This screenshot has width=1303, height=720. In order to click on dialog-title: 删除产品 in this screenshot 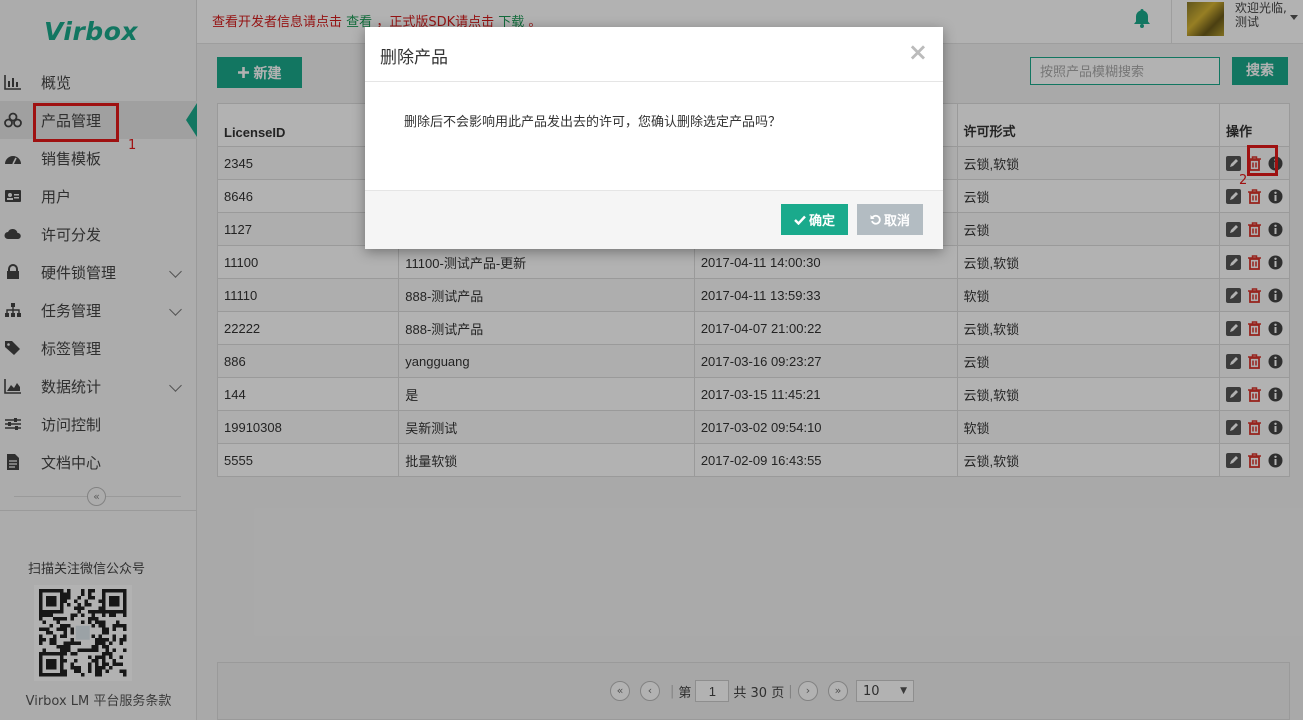, I will do `click(414, 58)`.